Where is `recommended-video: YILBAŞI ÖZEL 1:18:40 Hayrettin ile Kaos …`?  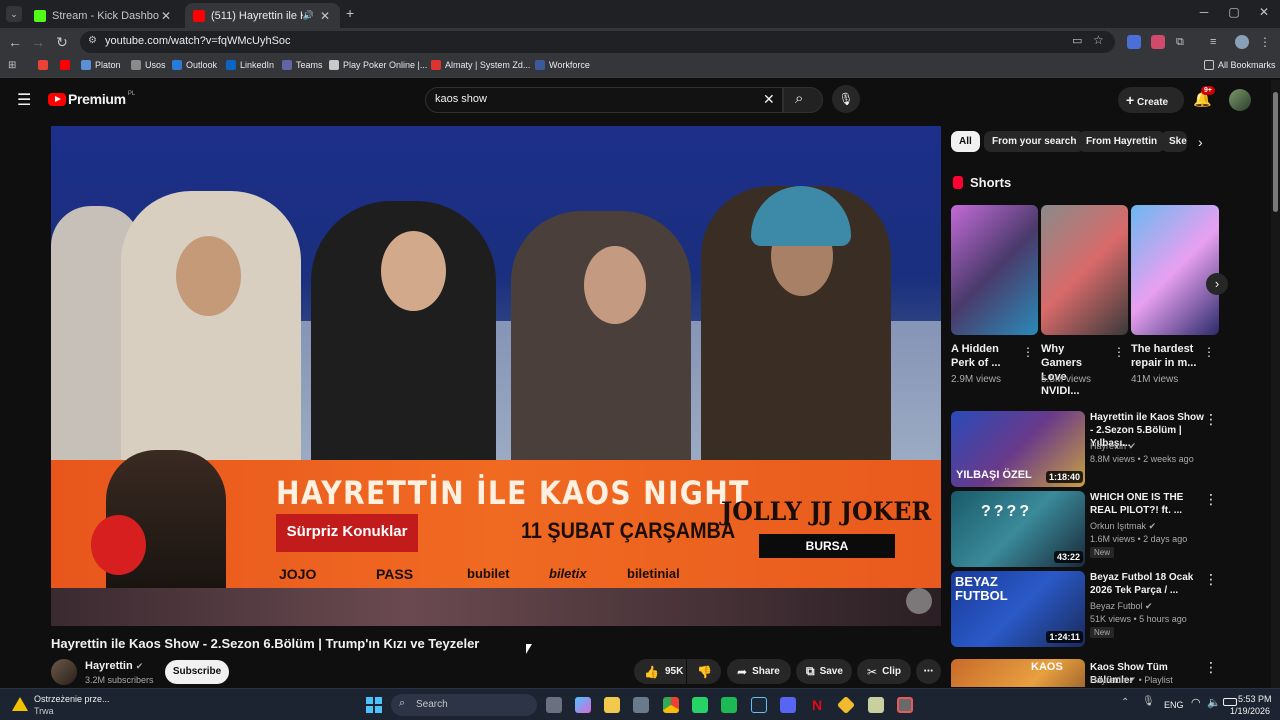 recommended-video: YILBAŞI ÖZEL 1:18:40 Hayrettin ile Kaos … is located at coordinates (1086, 449).